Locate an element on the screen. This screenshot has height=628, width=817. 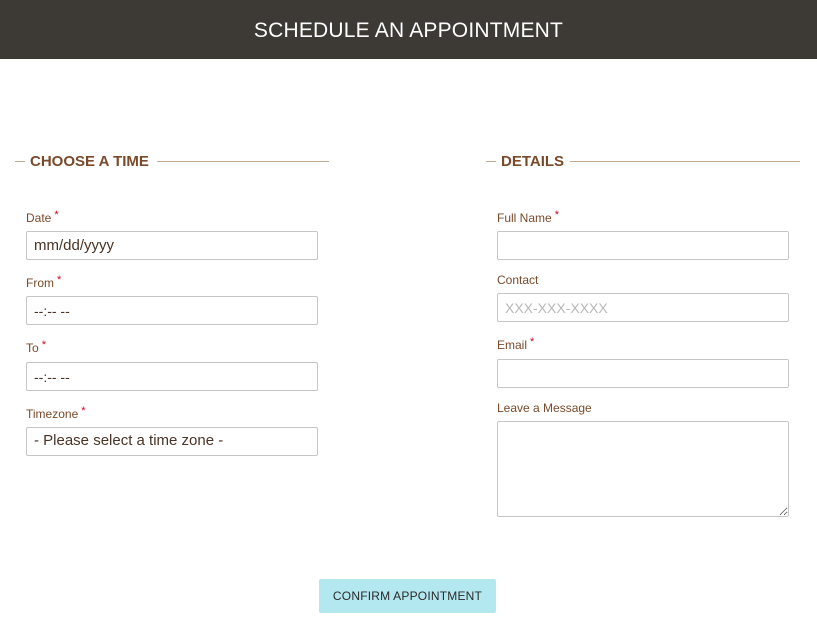
section-header-choose-time: CHOOSE A TIME is located at coordinates (172, 162).